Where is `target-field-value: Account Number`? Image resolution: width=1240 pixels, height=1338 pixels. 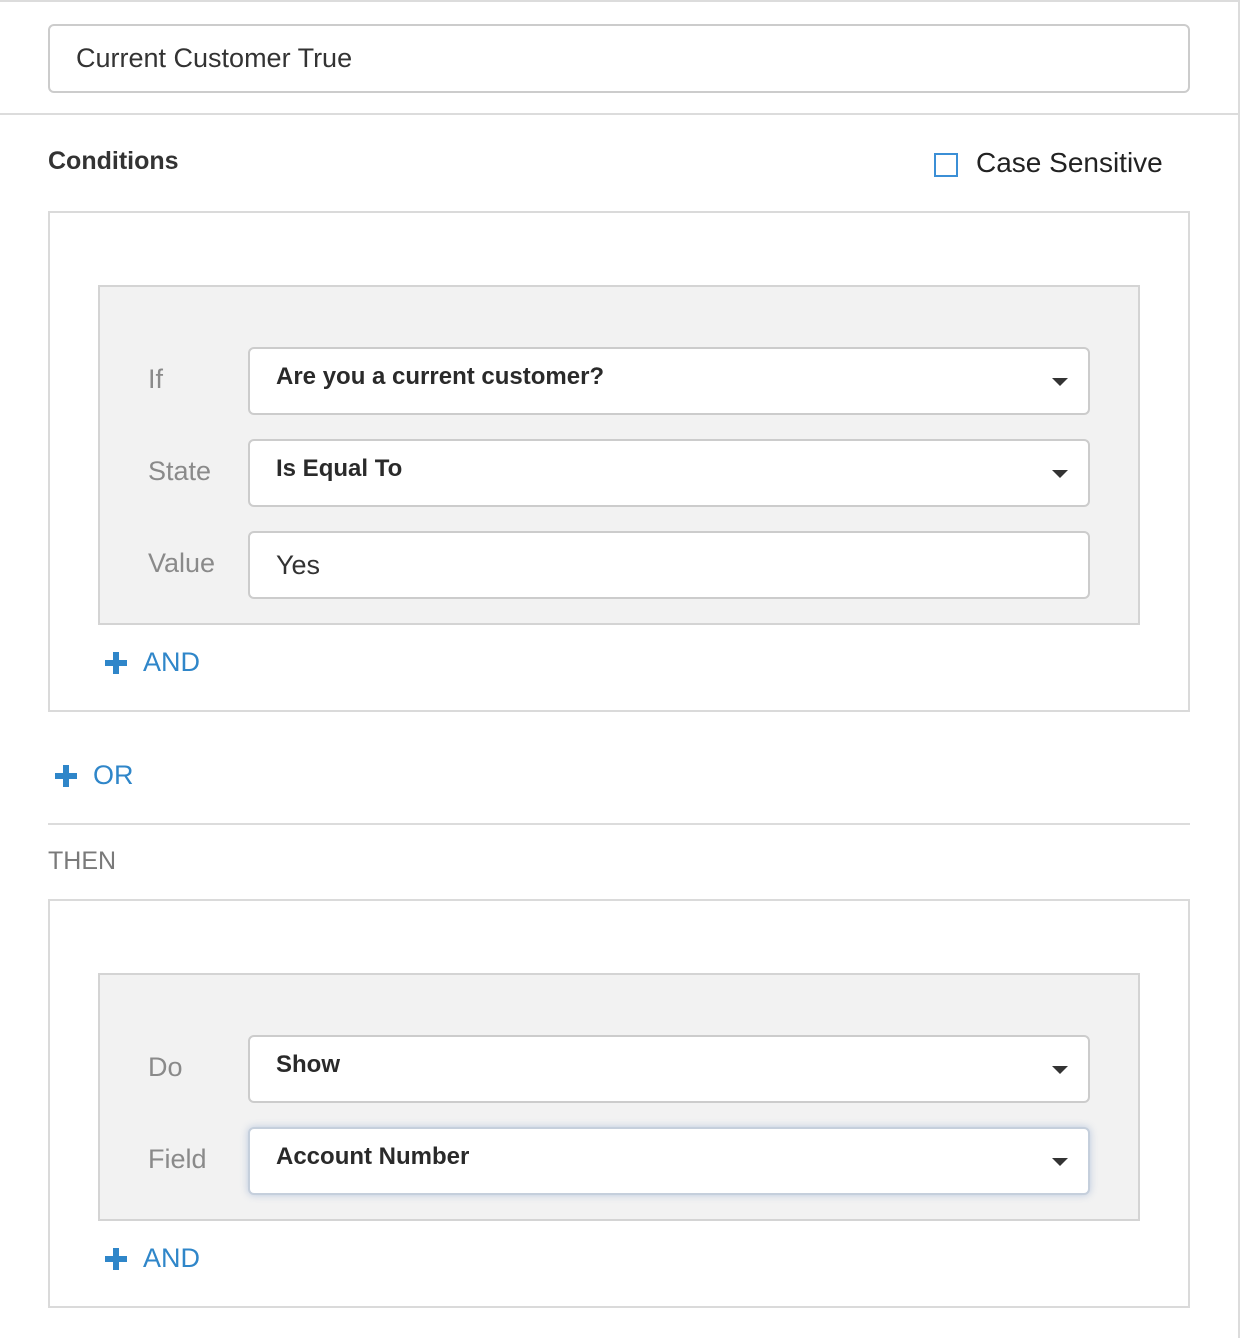
target-field-value: Account Number is located at coordinates (373, 1156).